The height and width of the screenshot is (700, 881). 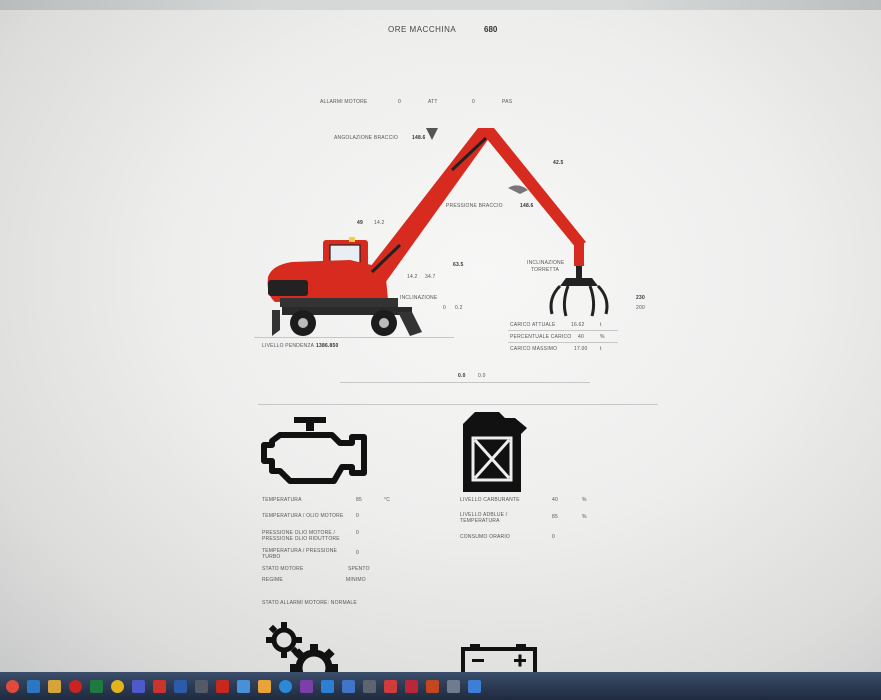 I want to click on engine-row-unit: °C, so click(x=387, y=500).